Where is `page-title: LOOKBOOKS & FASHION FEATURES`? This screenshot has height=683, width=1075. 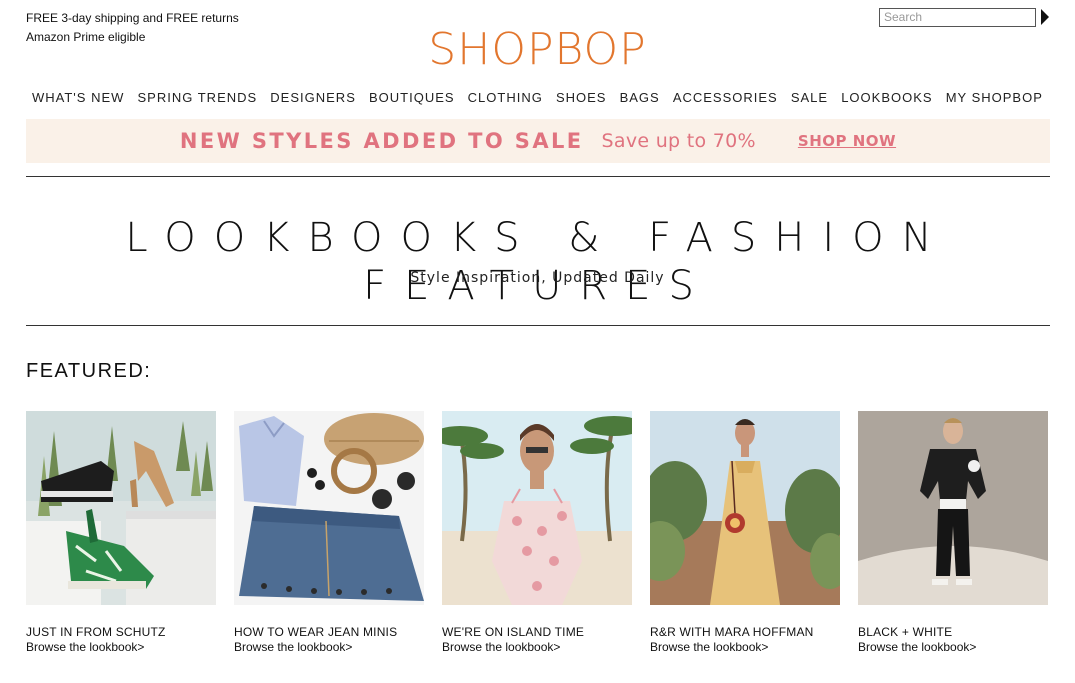 page-title: LOOKBOOKS & FASHION FEATURES is located at coordinates (537, 262).